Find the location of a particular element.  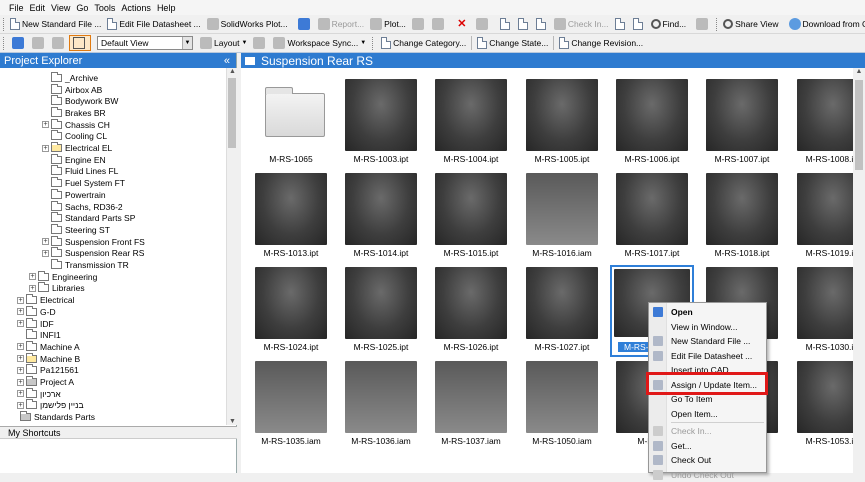

tree-item: +Electrical is located at coordinates (45, 300).